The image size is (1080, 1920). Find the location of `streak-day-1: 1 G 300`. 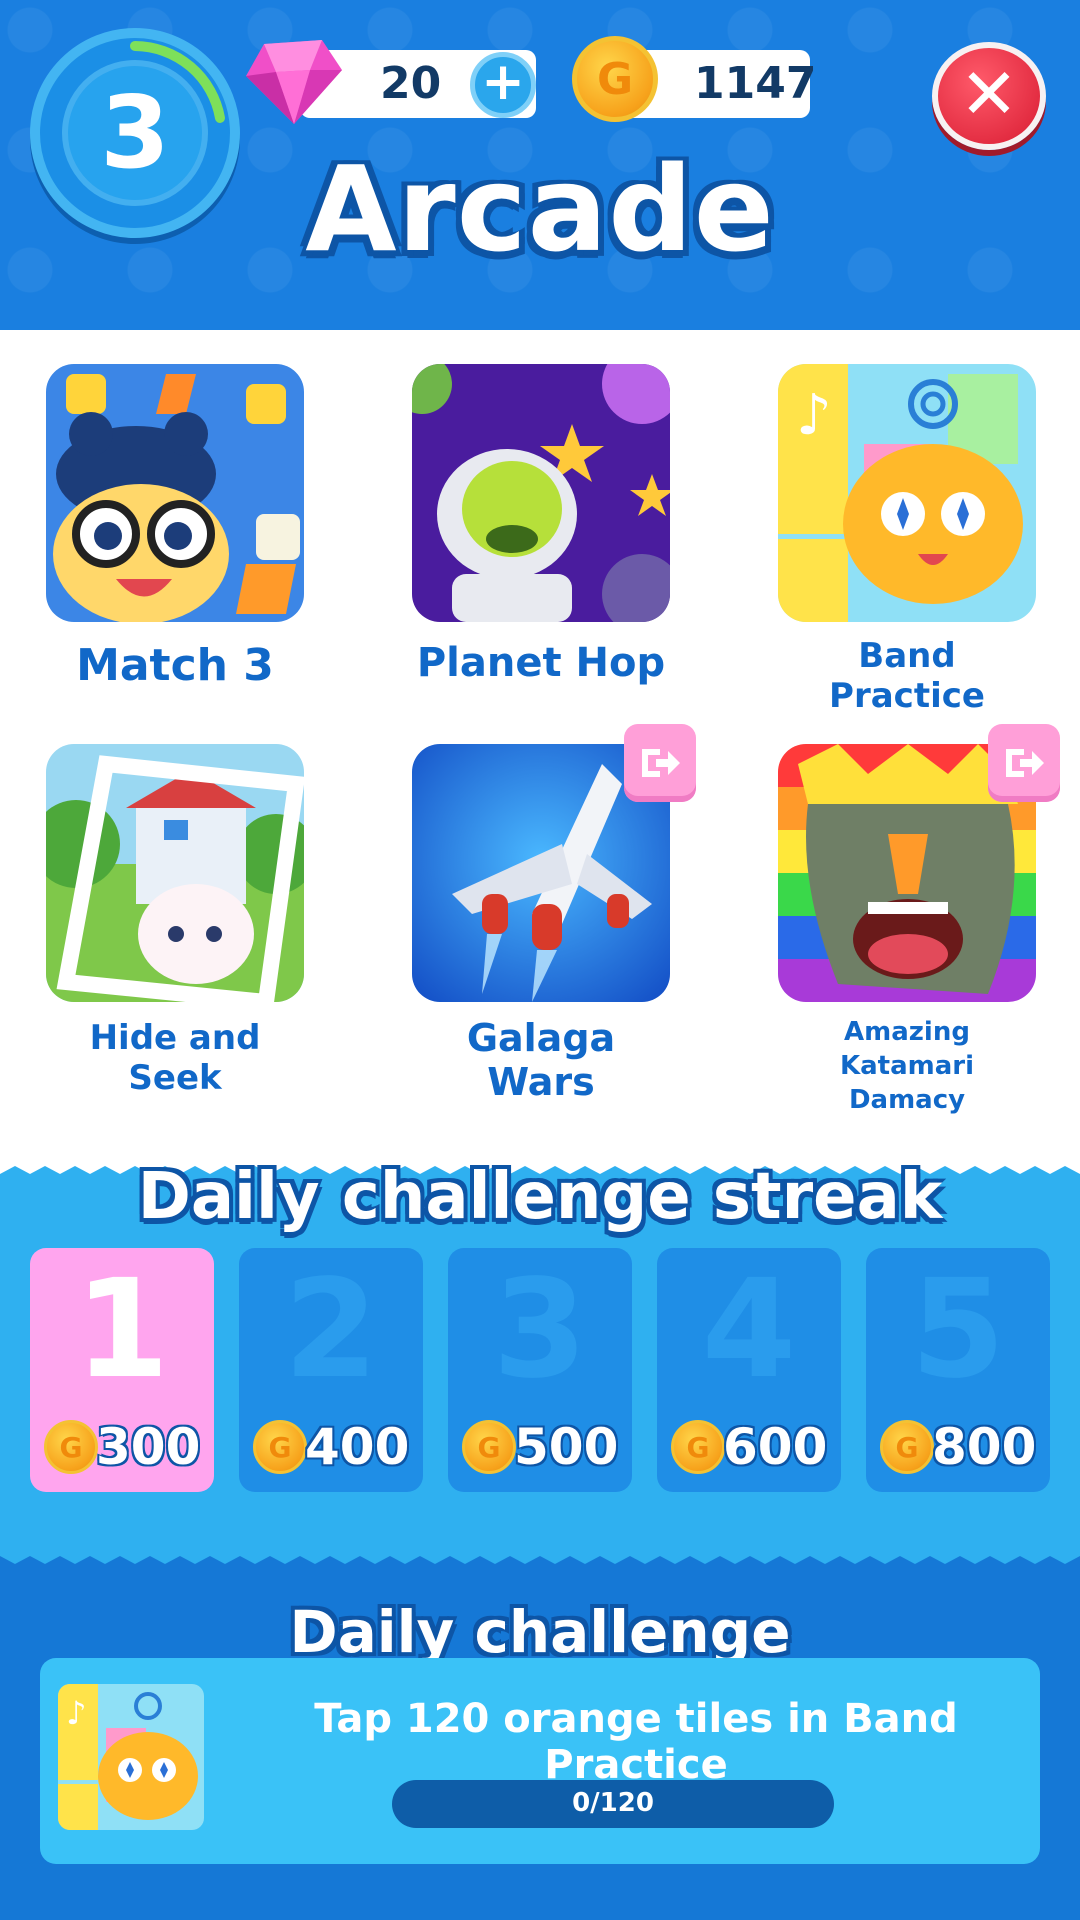

streak-day-1: 1 G 300 is located at coordinates (122, 1370).